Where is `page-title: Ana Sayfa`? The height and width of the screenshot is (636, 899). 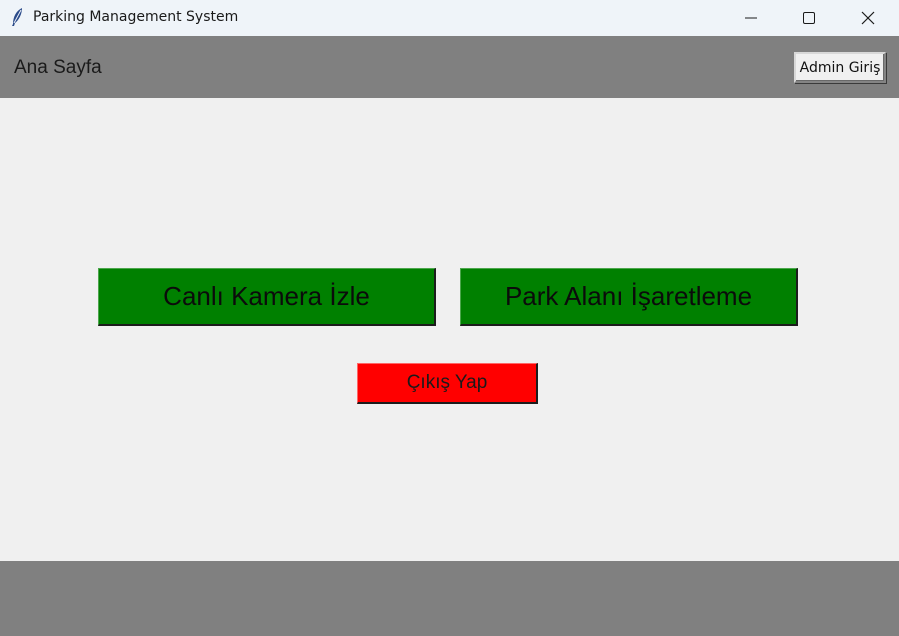
page-title: Ana Sayfa is located at coordinates (58, 67).